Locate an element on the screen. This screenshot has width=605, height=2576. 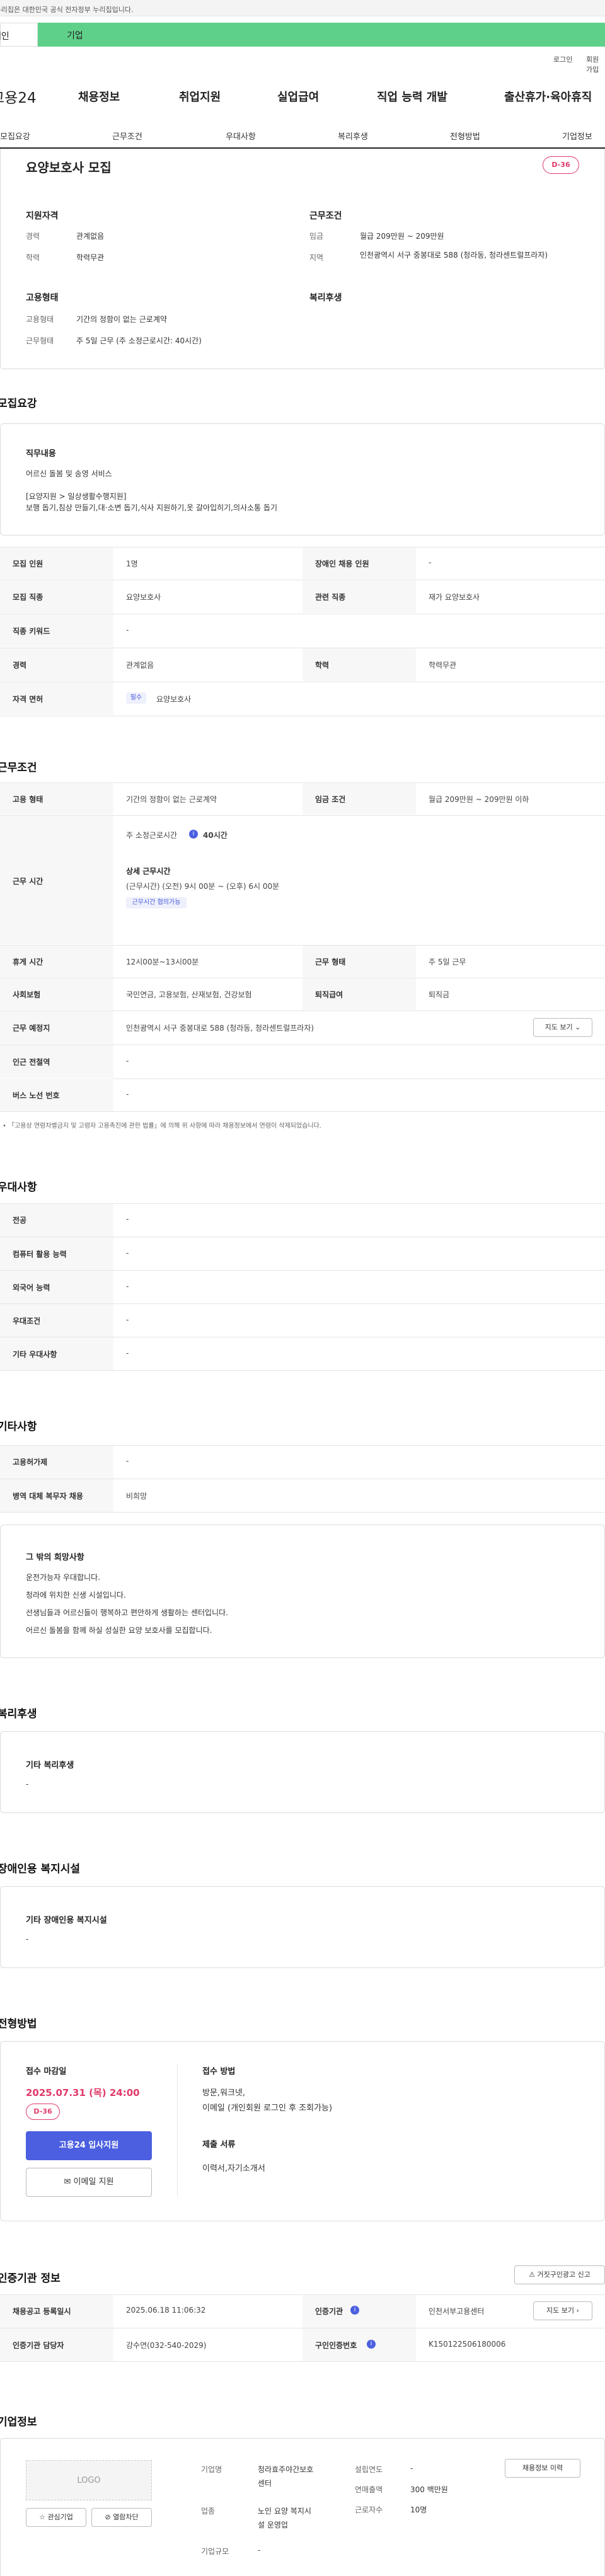
founded-label: 설립연도 is located at coordinates (369, 2469).